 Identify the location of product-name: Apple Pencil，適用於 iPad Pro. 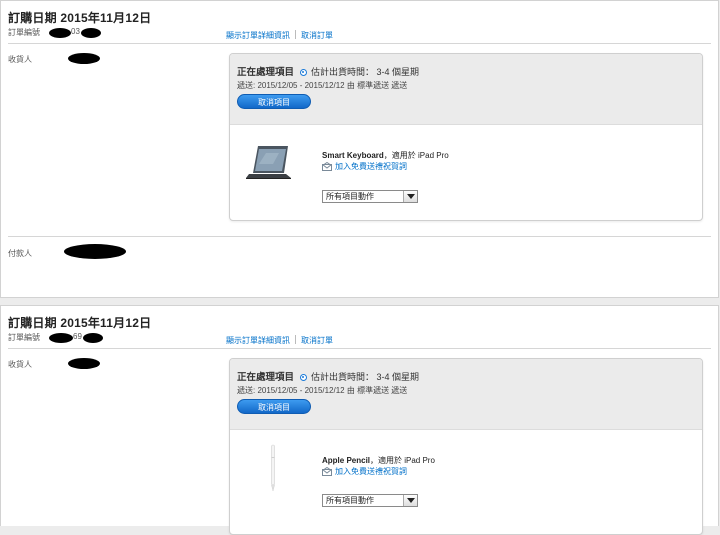
(378, 460).